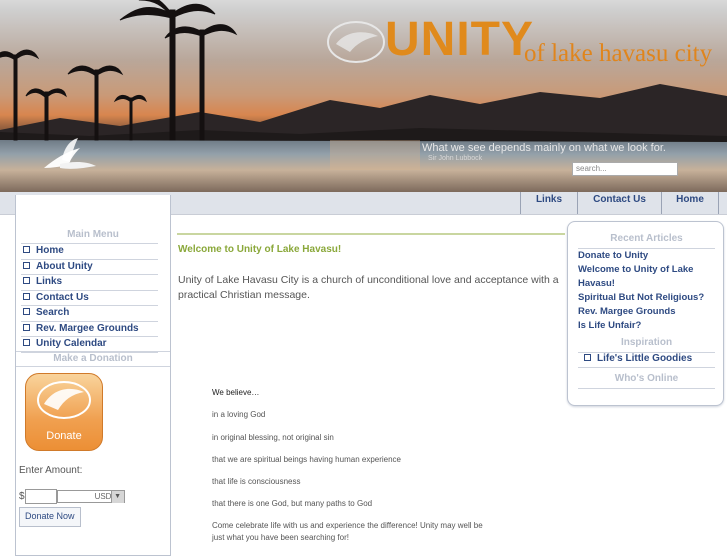  Describe the element at coordinates (239, 414) in the screenshot. I see `believe-item: in a loving God` at that location.